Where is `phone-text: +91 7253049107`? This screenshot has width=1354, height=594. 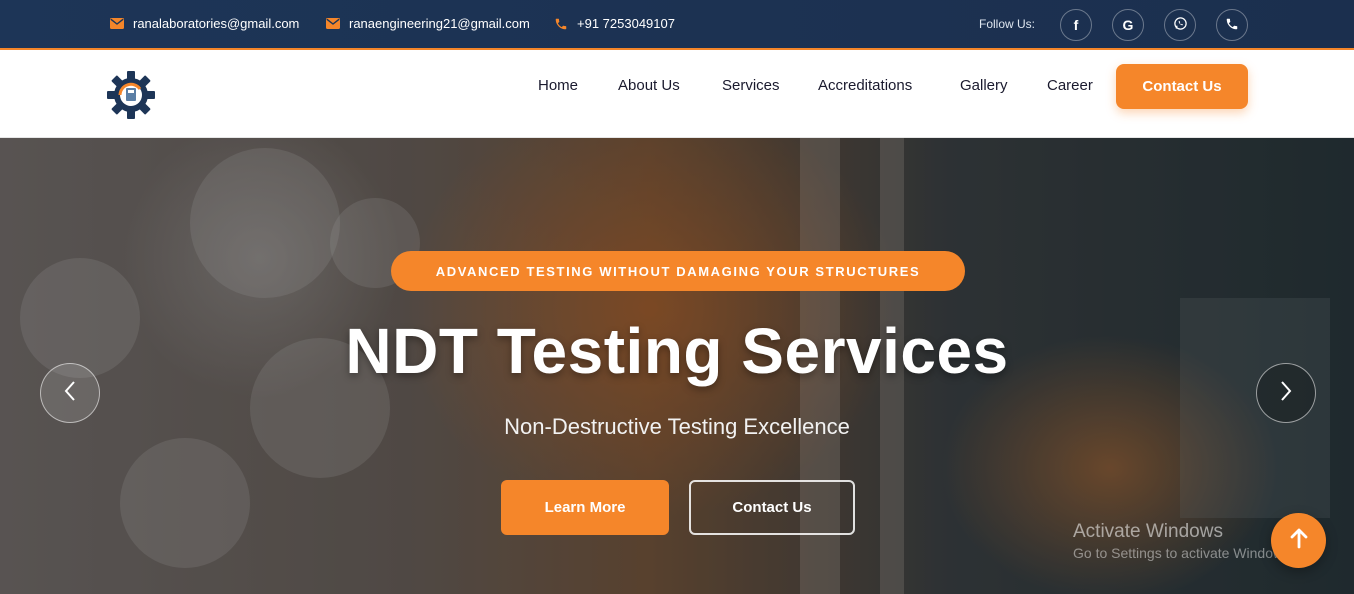
phone-text: +91 7253049107 is located at coordinates (626, 23).